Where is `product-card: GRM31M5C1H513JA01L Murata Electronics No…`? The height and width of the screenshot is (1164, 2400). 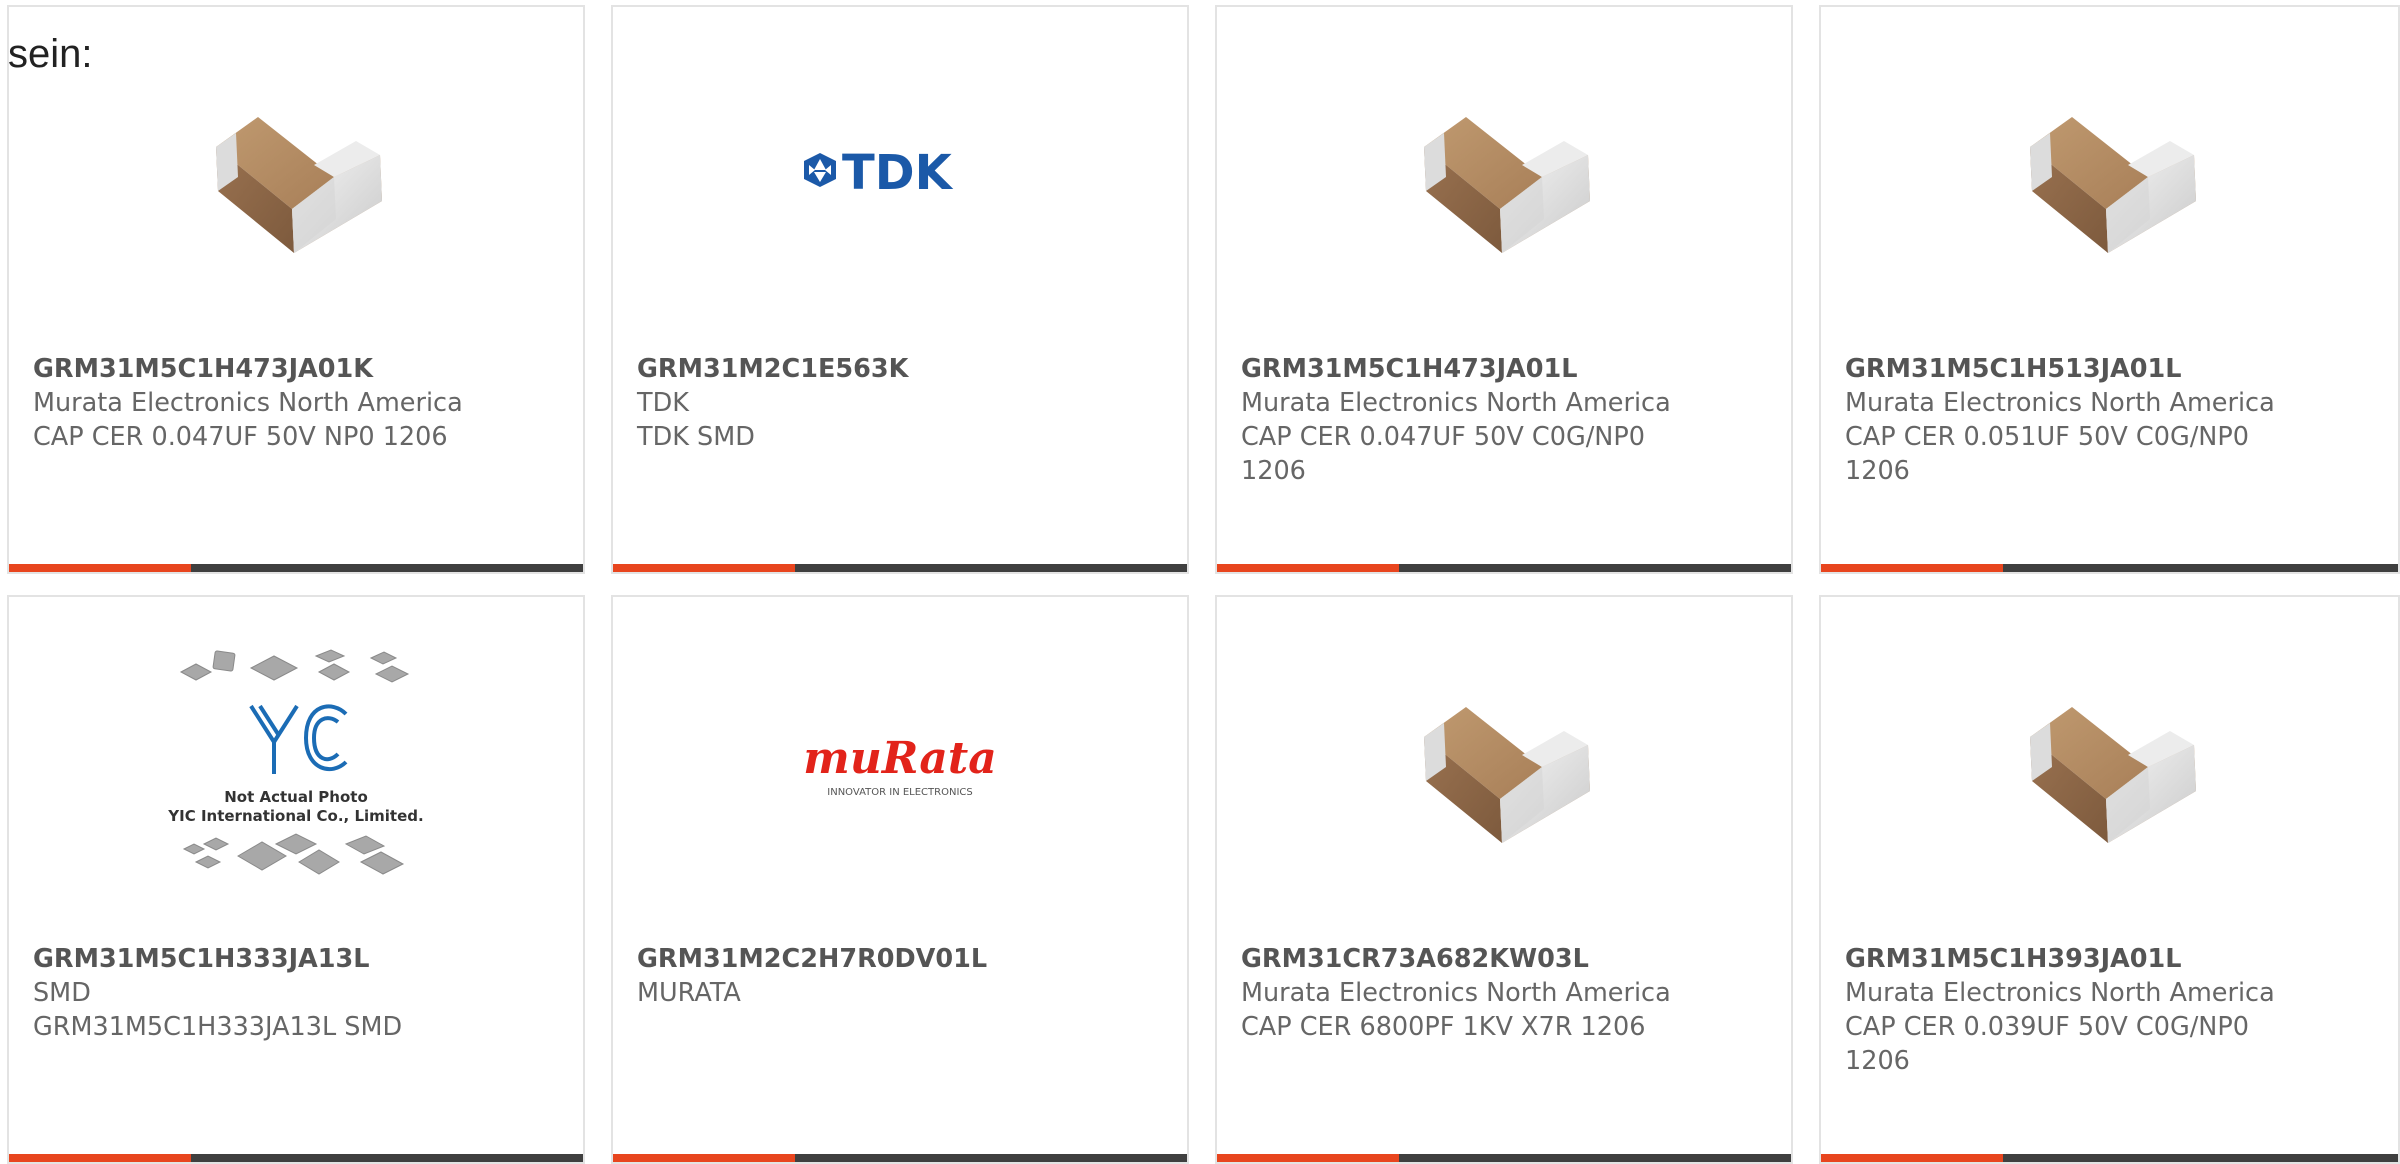 product-card: GRM31M5C1H513JA01L Murata Electronics No… is located at coordinates (2109, 289).